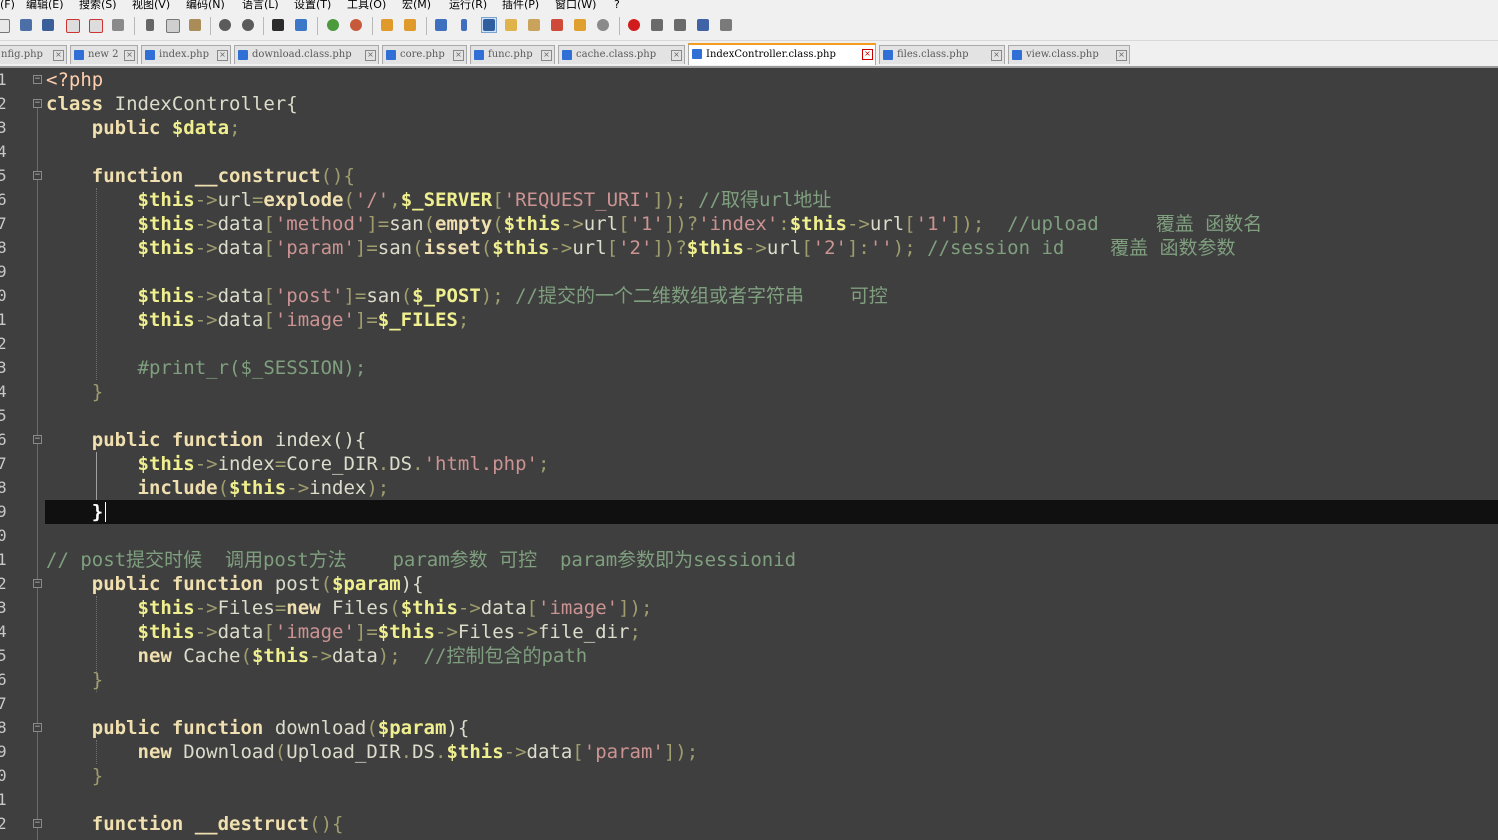 This screenshot has width=1498, height=840. I want to click on save-all-icon, so click(48, 25).